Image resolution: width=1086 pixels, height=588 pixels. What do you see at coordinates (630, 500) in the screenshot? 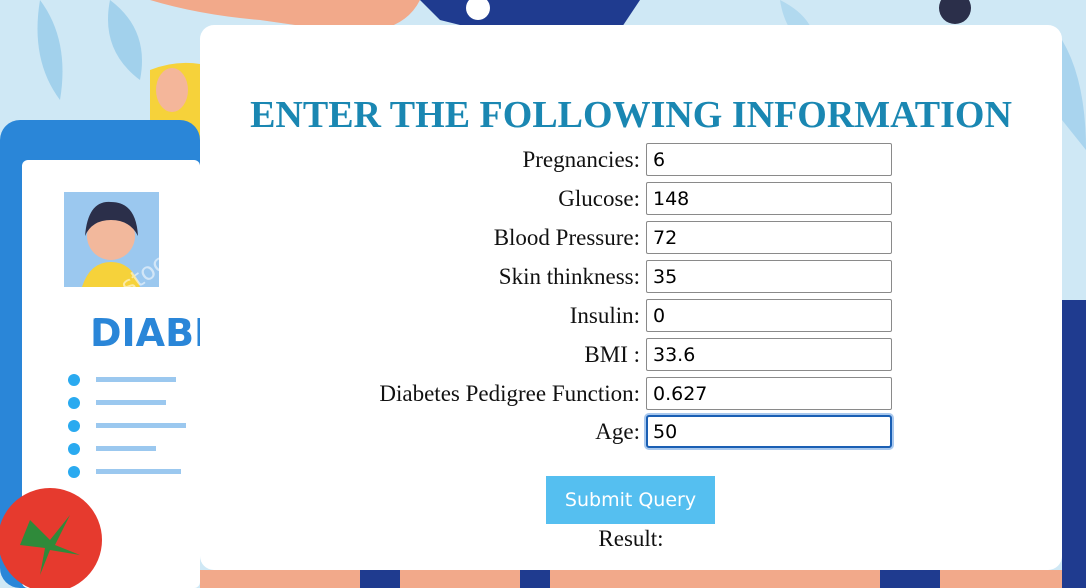
I see `submit-query-button: Submit Query` at bounding box center [630, 500].